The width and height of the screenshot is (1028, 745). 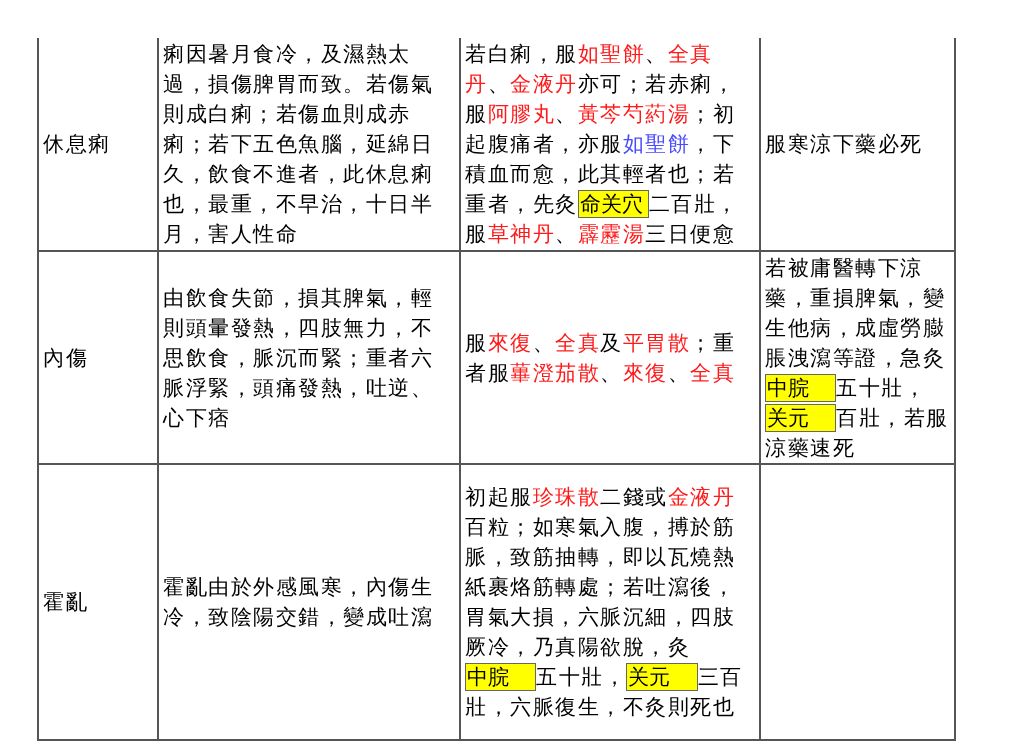 What do you see at coordinates (298, 602) in the screenshot?
I see `cell-text: 霍亂由於外感風寒，內傷生冷，致陰陽交錯，變成吐瀉` at bounding box center [298, 602].